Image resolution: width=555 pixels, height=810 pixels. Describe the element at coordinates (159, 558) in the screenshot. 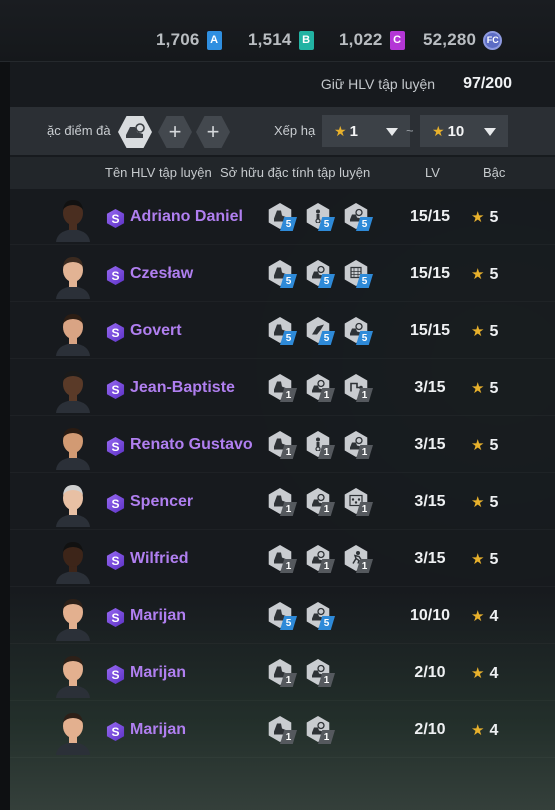

I see `coach-name: Wilfried` at that location.